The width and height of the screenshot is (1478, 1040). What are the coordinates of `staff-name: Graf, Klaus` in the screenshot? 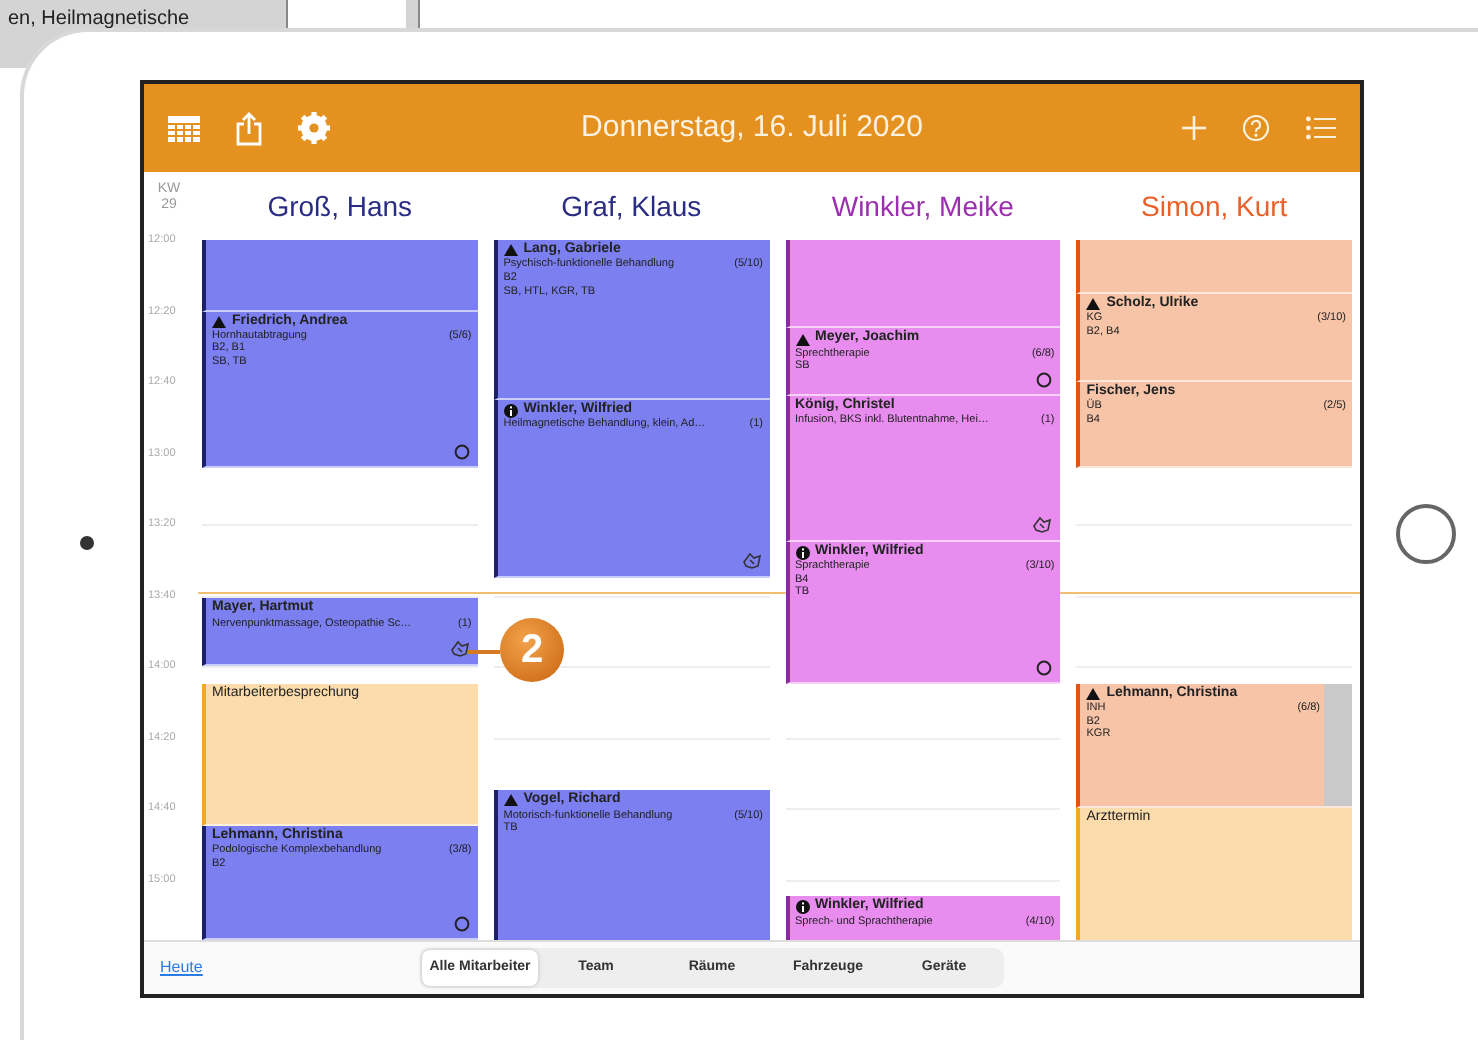 It's located at (631, 207).